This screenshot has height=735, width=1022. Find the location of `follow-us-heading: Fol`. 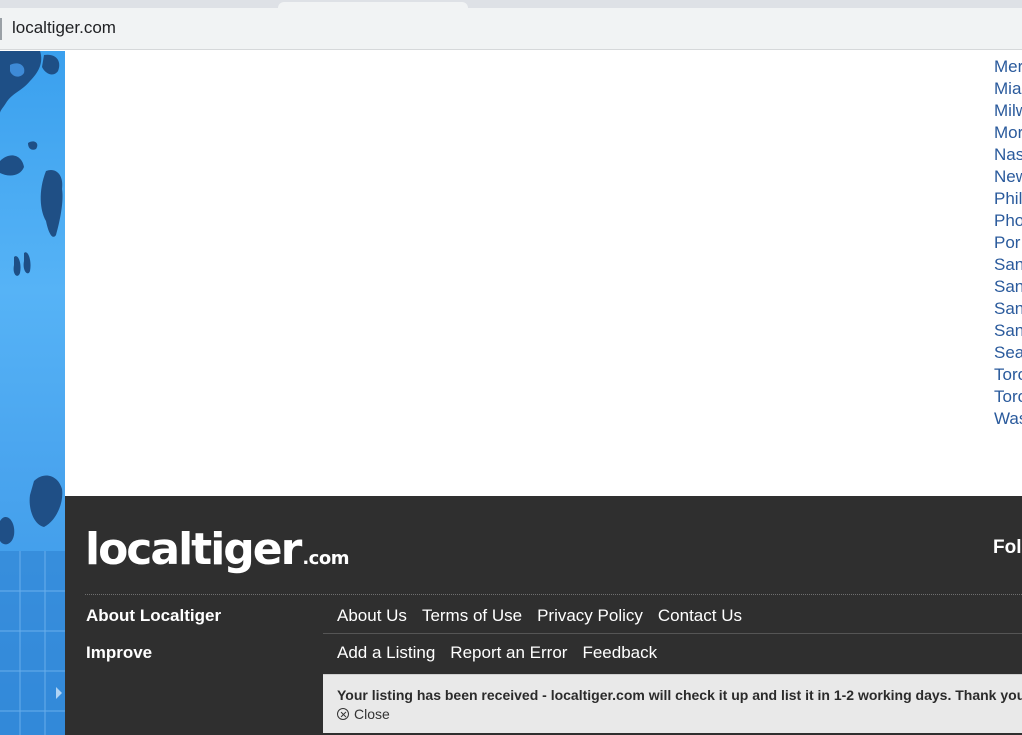

follow-us-heading: Fol is located at coordinates (1007, 547).